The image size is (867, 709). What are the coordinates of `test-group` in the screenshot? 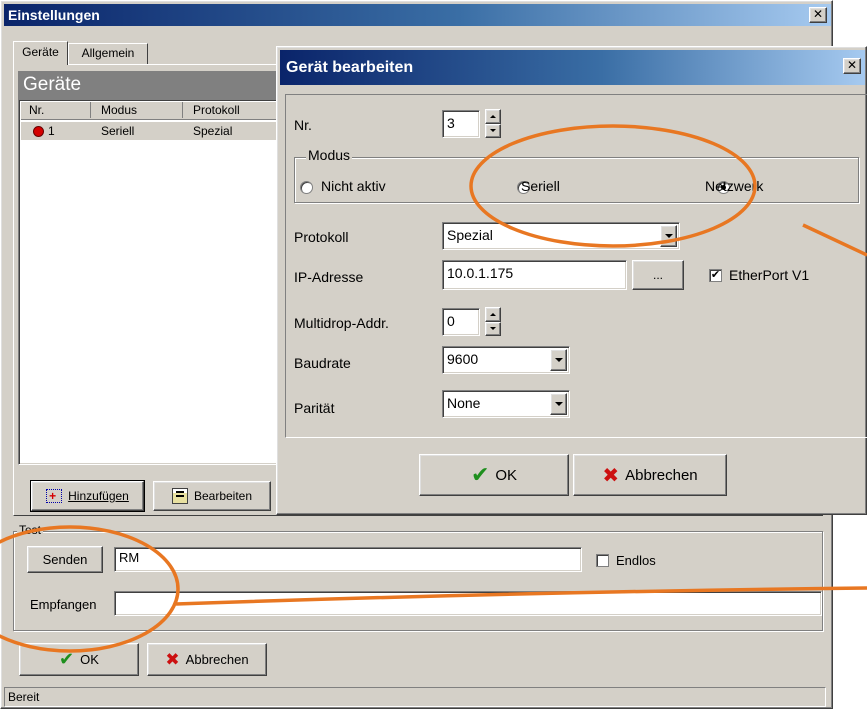 It's located at (418, 581).